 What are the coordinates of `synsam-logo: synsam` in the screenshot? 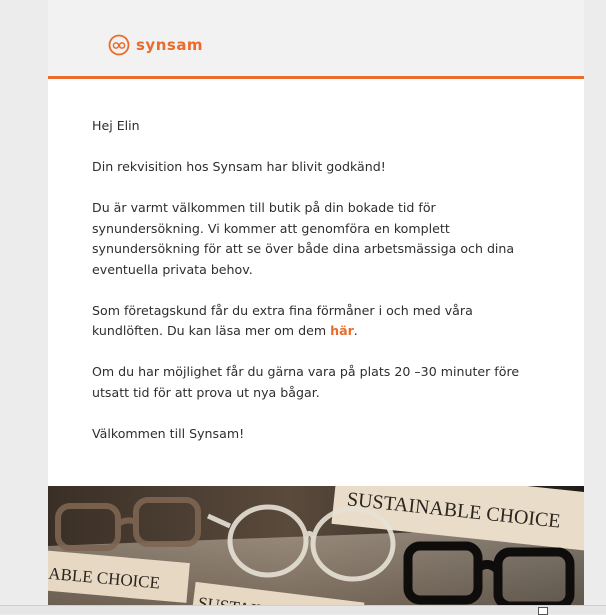 It's located at (155, 45).